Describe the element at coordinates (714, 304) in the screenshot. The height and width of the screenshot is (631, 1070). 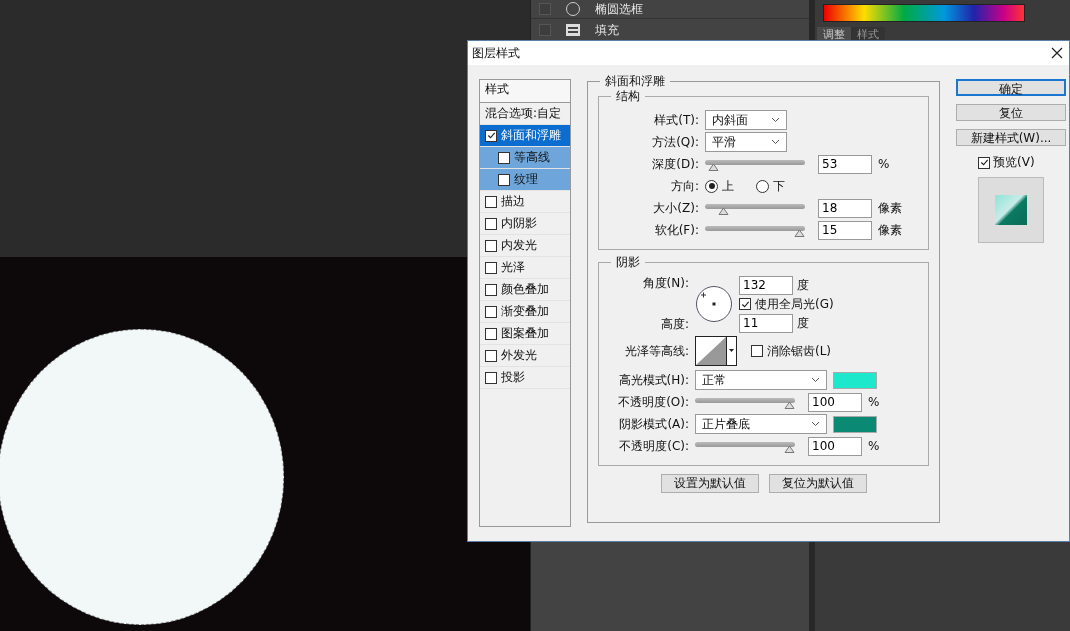
I see `angle-dial` at that location.